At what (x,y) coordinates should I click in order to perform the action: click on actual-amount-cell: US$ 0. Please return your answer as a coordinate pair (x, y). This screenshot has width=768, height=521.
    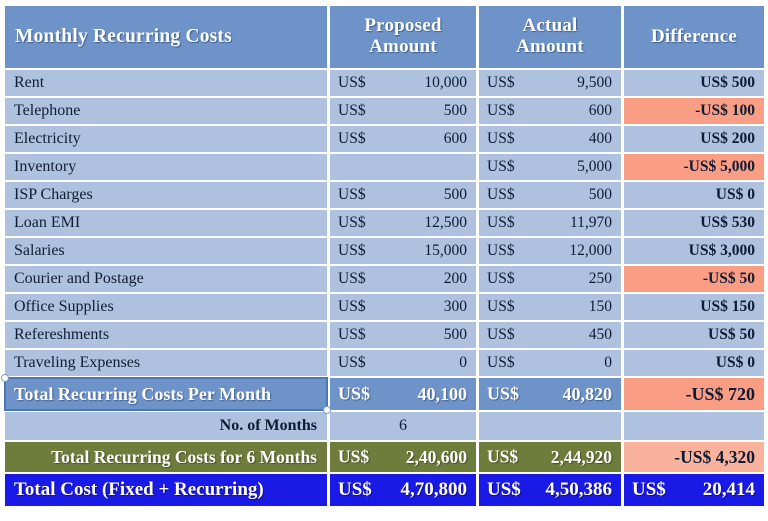
    Looking at the image, I should click on (550, 363).